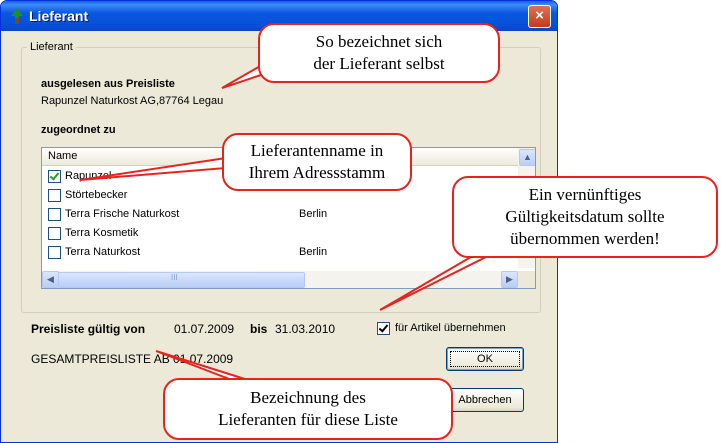 This screenshot has height=443, width=721. What do you see at coordinates (78, 130) in the screenshot?
I see `assigned-heading: zugeordnet zu` at bounding box center [78, 130].